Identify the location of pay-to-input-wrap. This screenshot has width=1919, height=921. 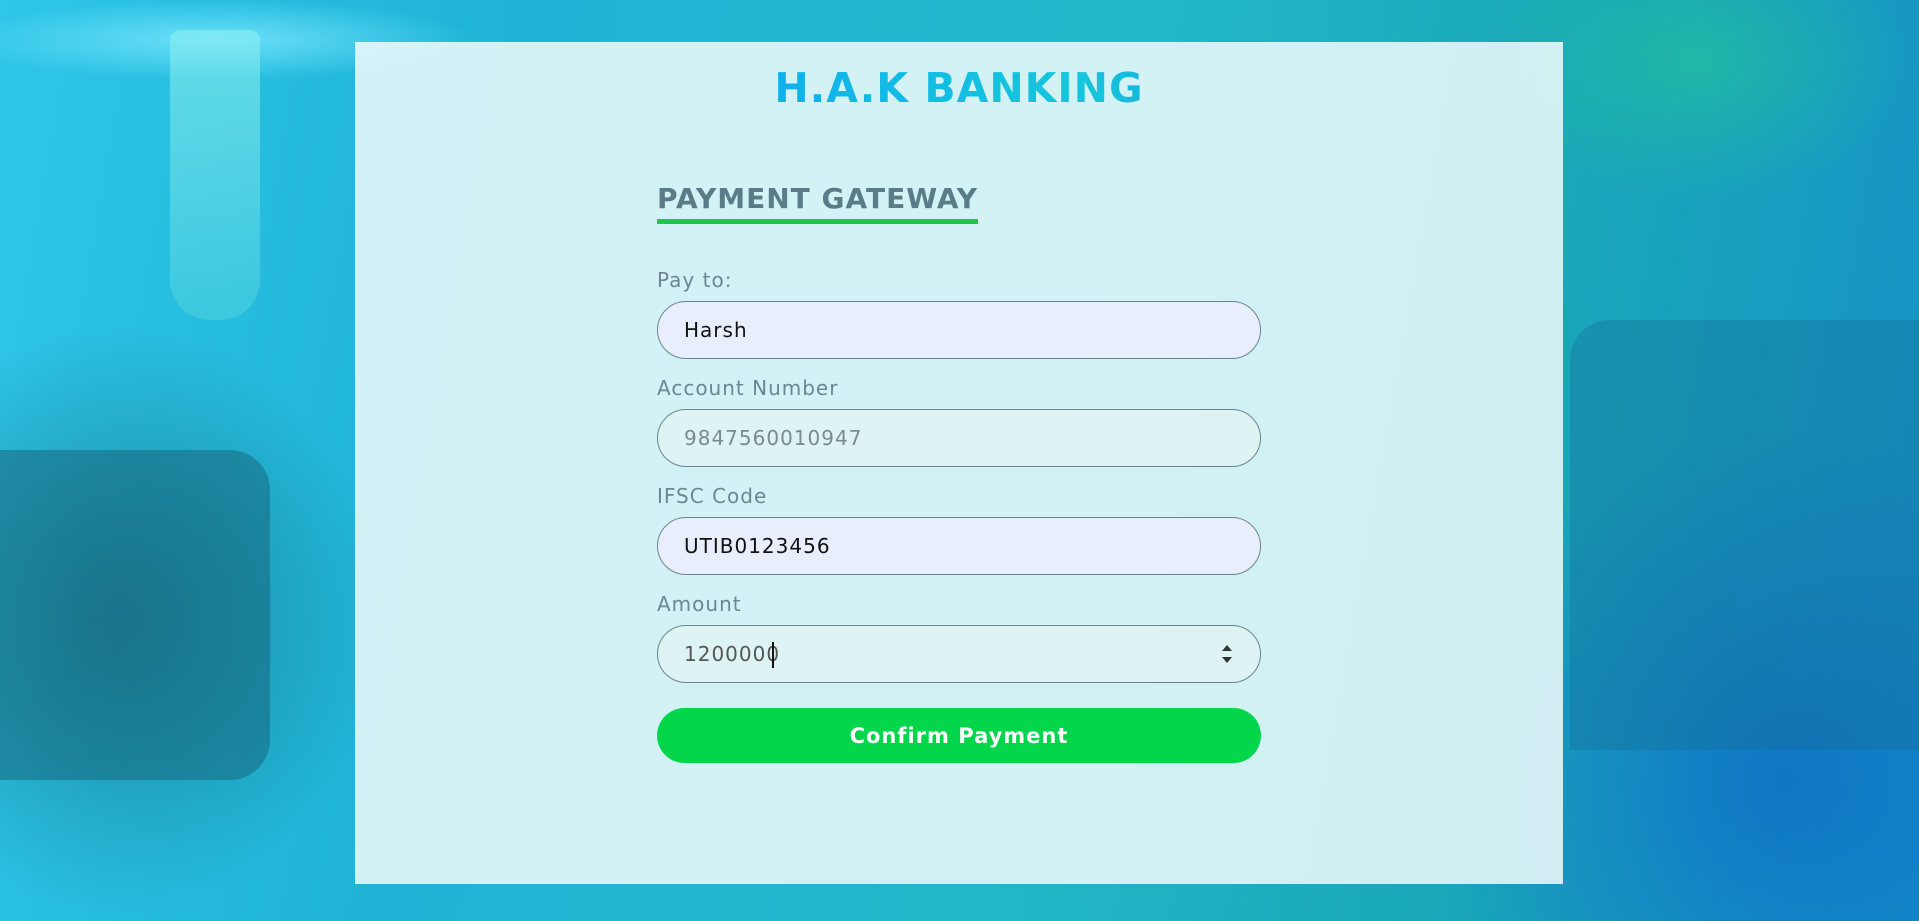
(959, 330).